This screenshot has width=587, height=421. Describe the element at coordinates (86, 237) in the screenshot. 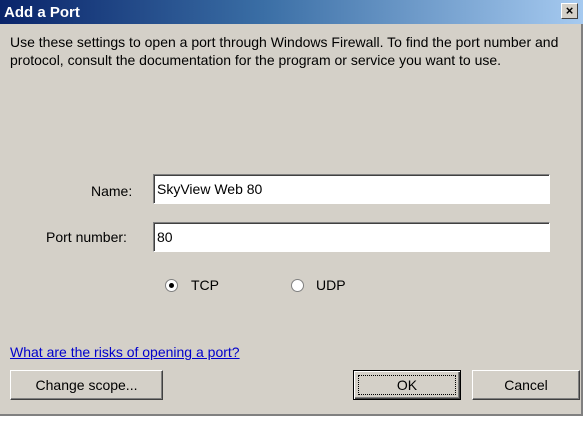

I see `port-number-label: Port number:` at that location.